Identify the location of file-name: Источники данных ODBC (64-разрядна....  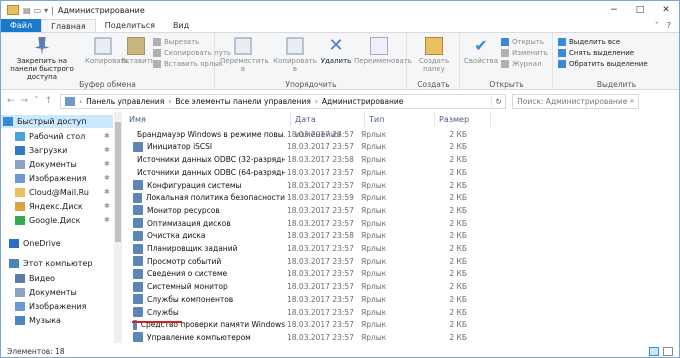
(211, 172).